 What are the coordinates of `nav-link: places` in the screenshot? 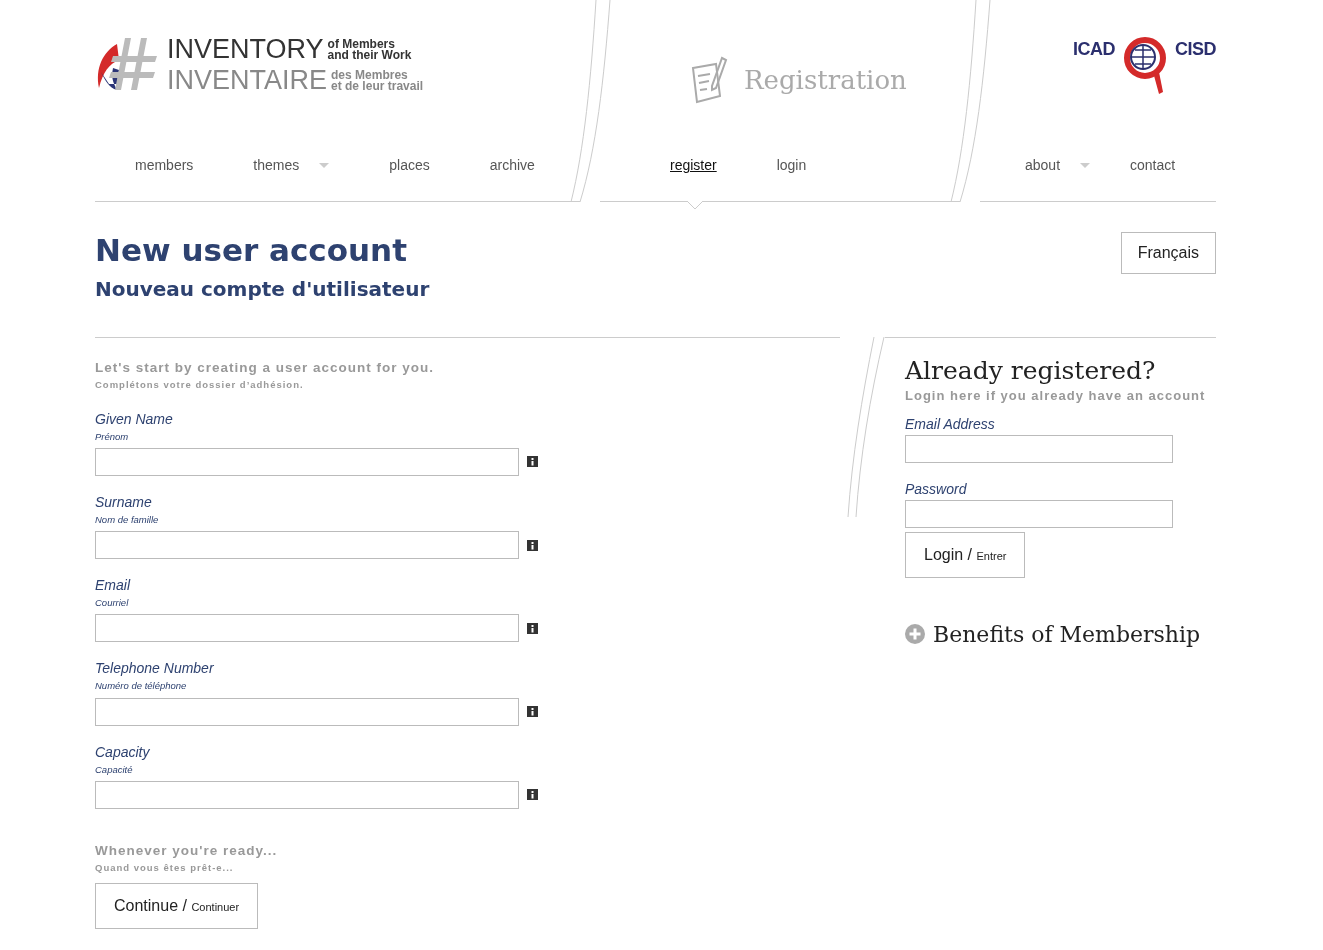 It's located at (409, 165).